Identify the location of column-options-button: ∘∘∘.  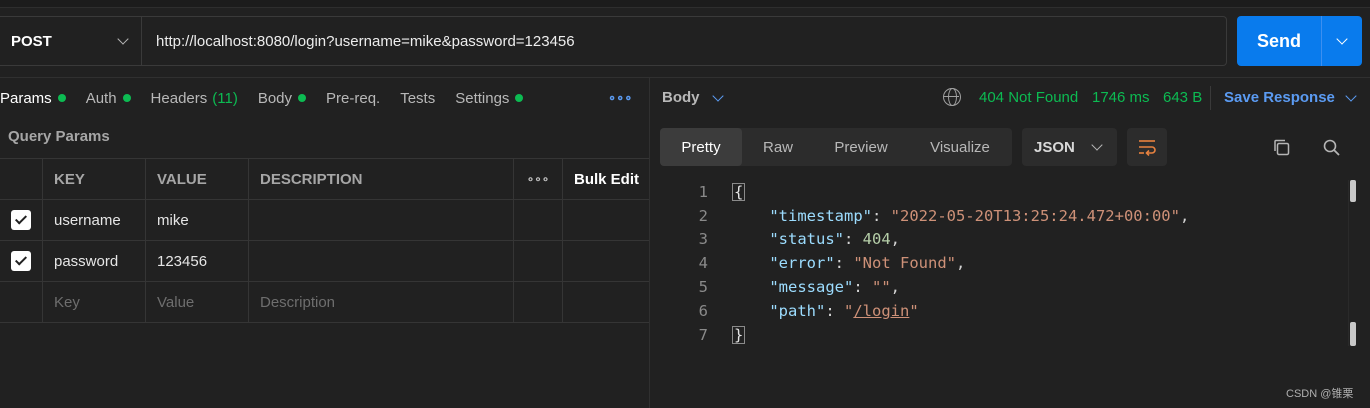
(538, 179).